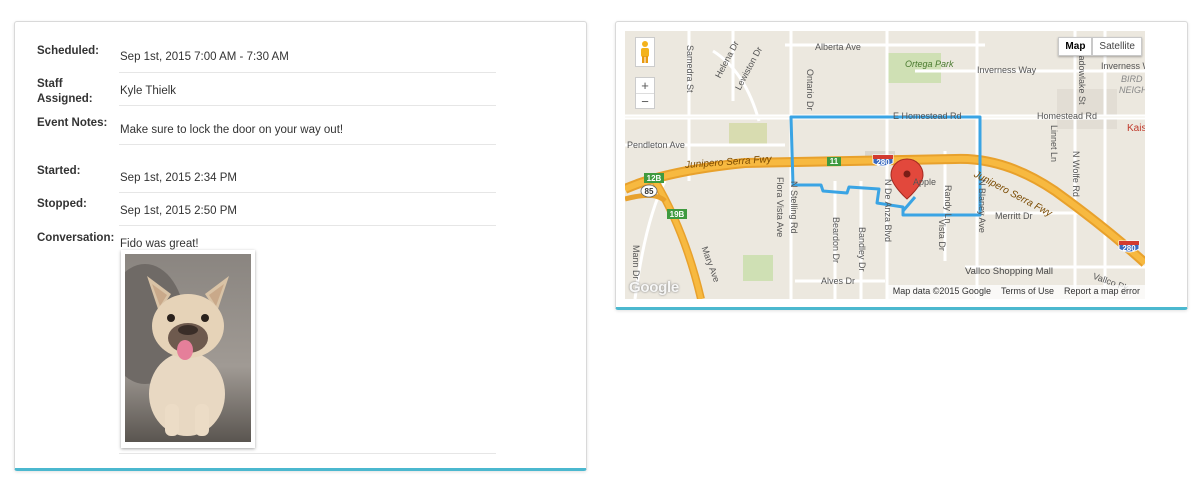  What do you see at coordinates (178, 178) in the screenshot?
I see `started-value: Sep 1st, 2015 2:34 PM` at bounding box center [178, 178].